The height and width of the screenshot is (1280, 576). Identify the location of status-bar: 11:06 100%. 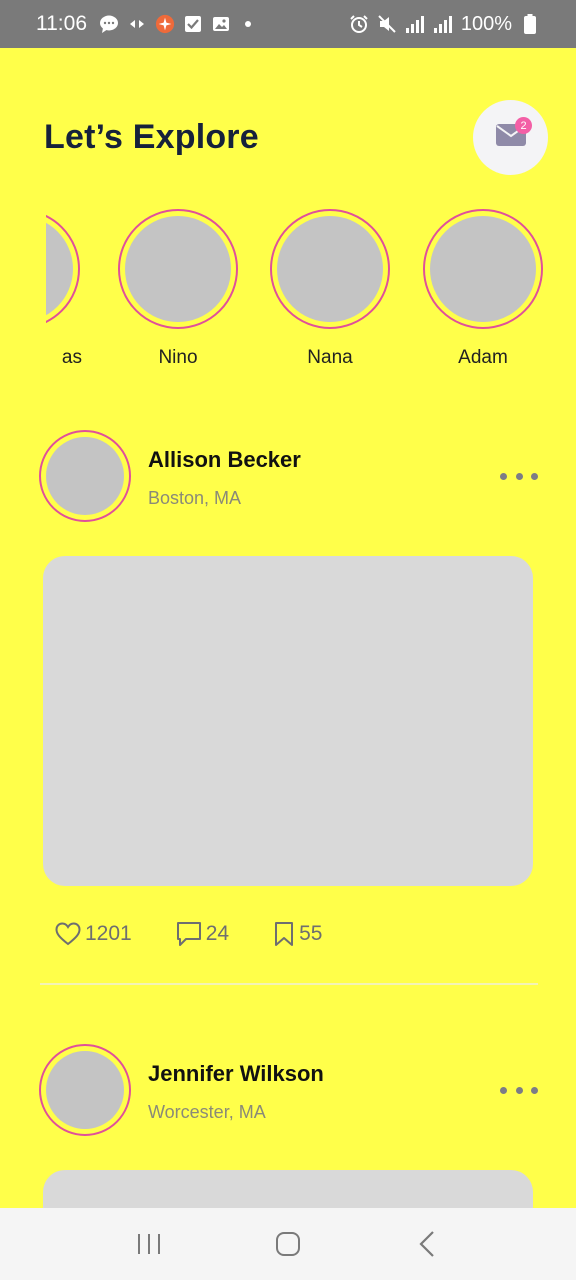
(288, 24).